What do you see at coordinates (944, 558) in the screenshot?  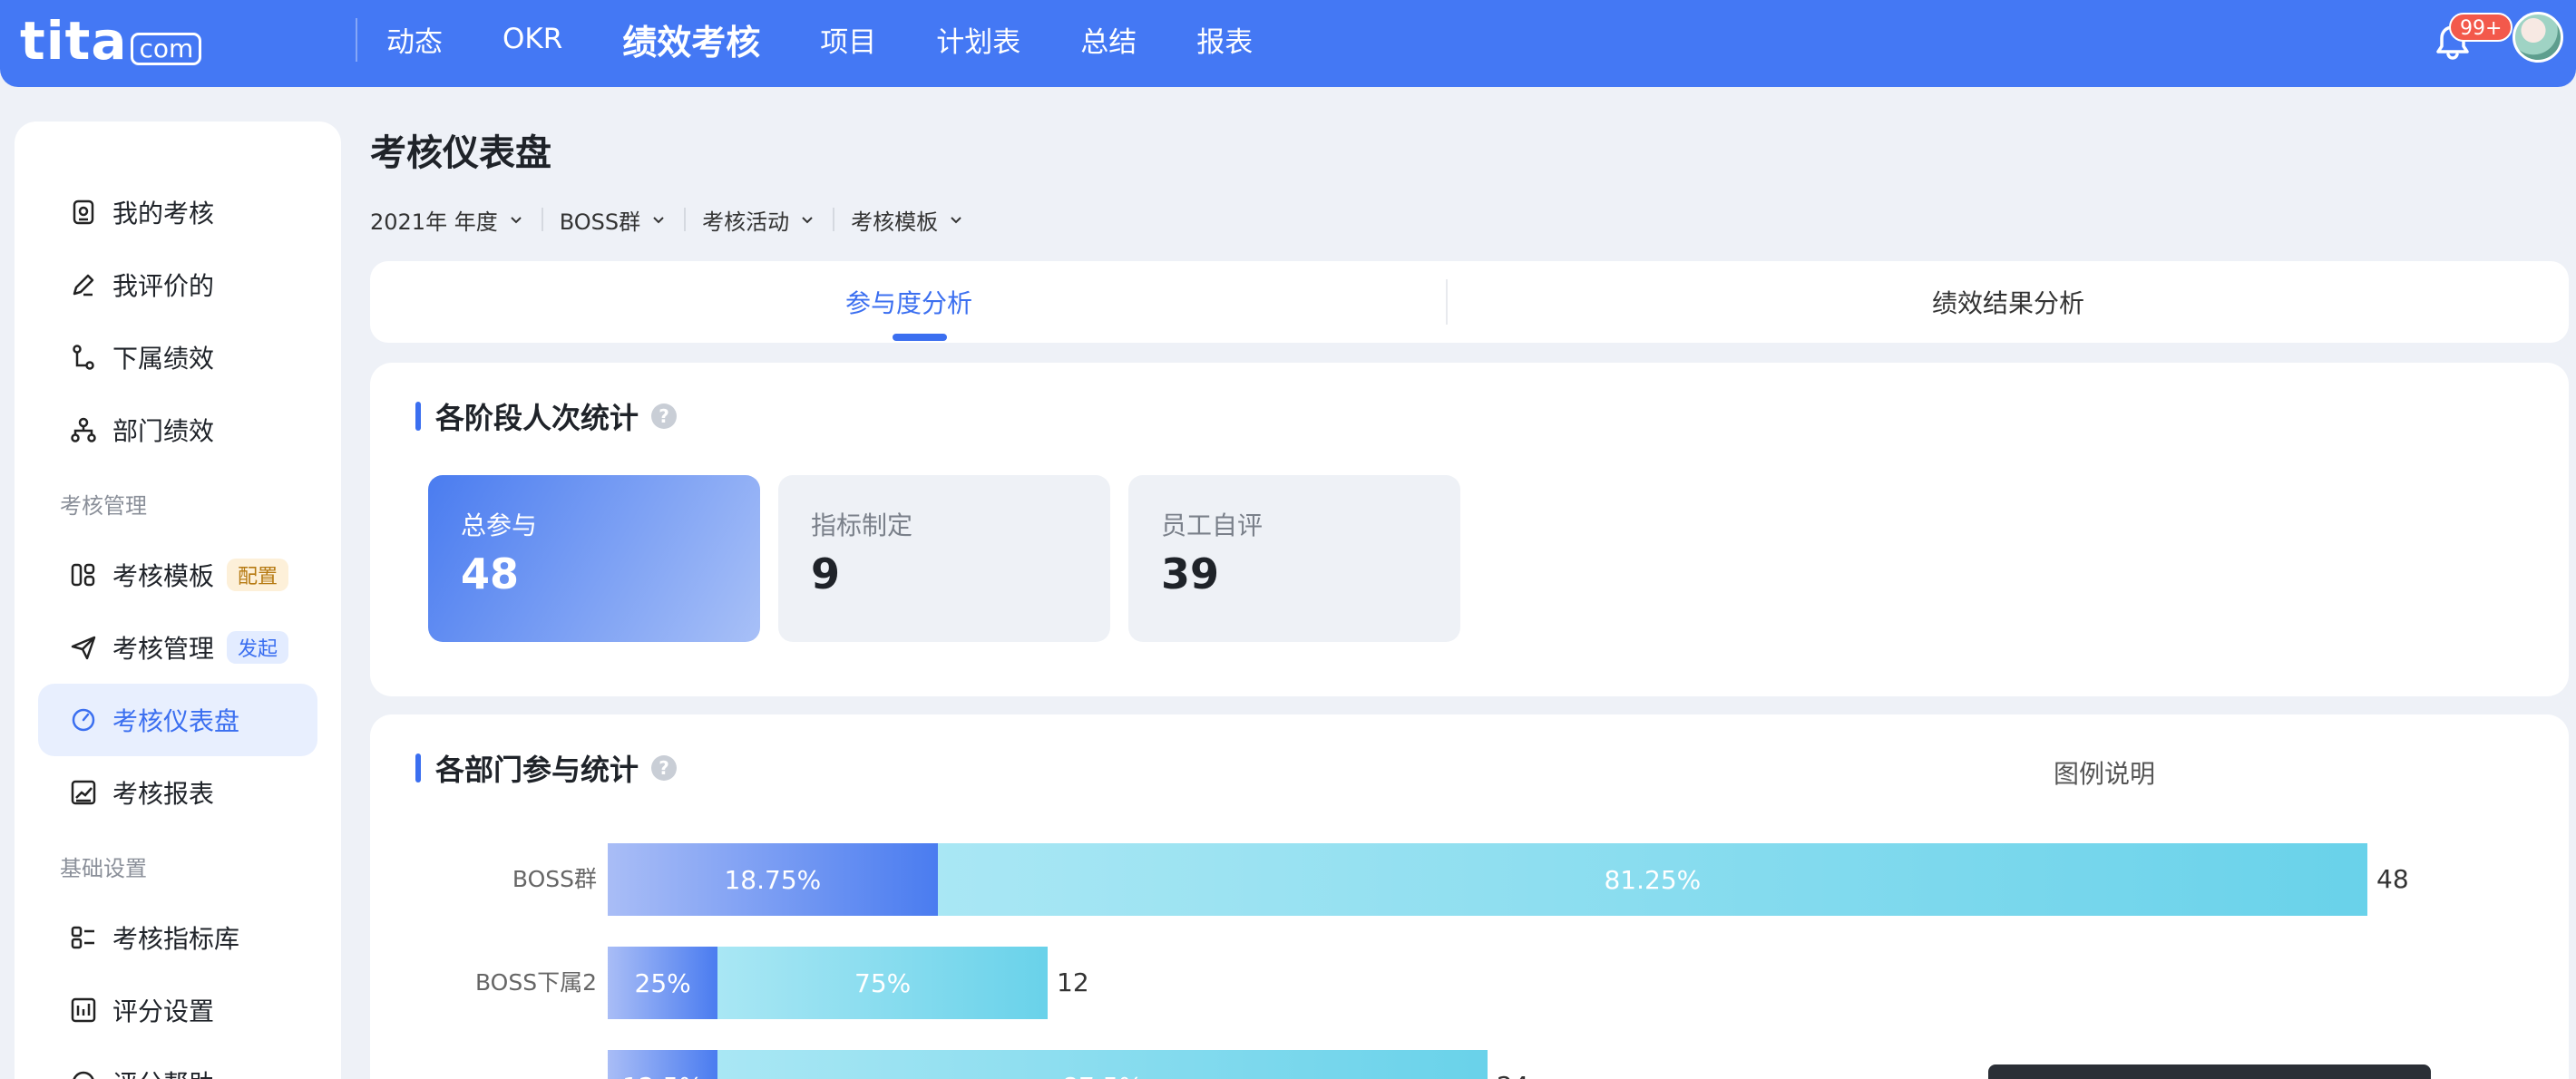 I see `stat-indicator-setting: 指标制定 9` at bounding box center [944, 558].